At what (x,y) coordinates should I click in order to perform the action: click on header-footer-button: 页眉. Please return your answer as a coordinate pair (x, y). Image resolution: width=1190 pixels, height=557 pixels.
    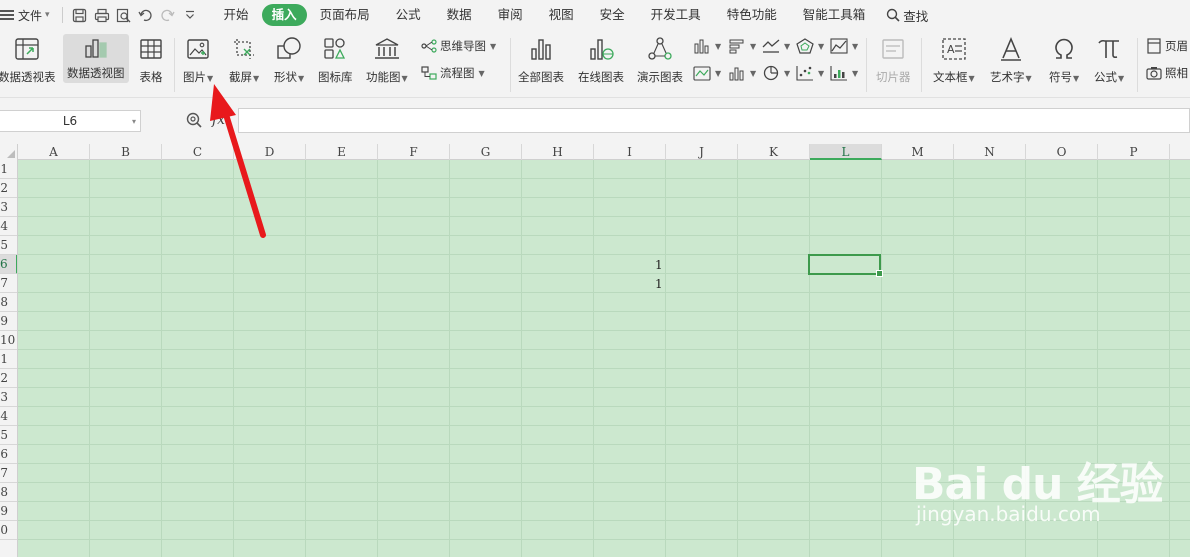
    Looking at the image, I should click on (1167, 46).